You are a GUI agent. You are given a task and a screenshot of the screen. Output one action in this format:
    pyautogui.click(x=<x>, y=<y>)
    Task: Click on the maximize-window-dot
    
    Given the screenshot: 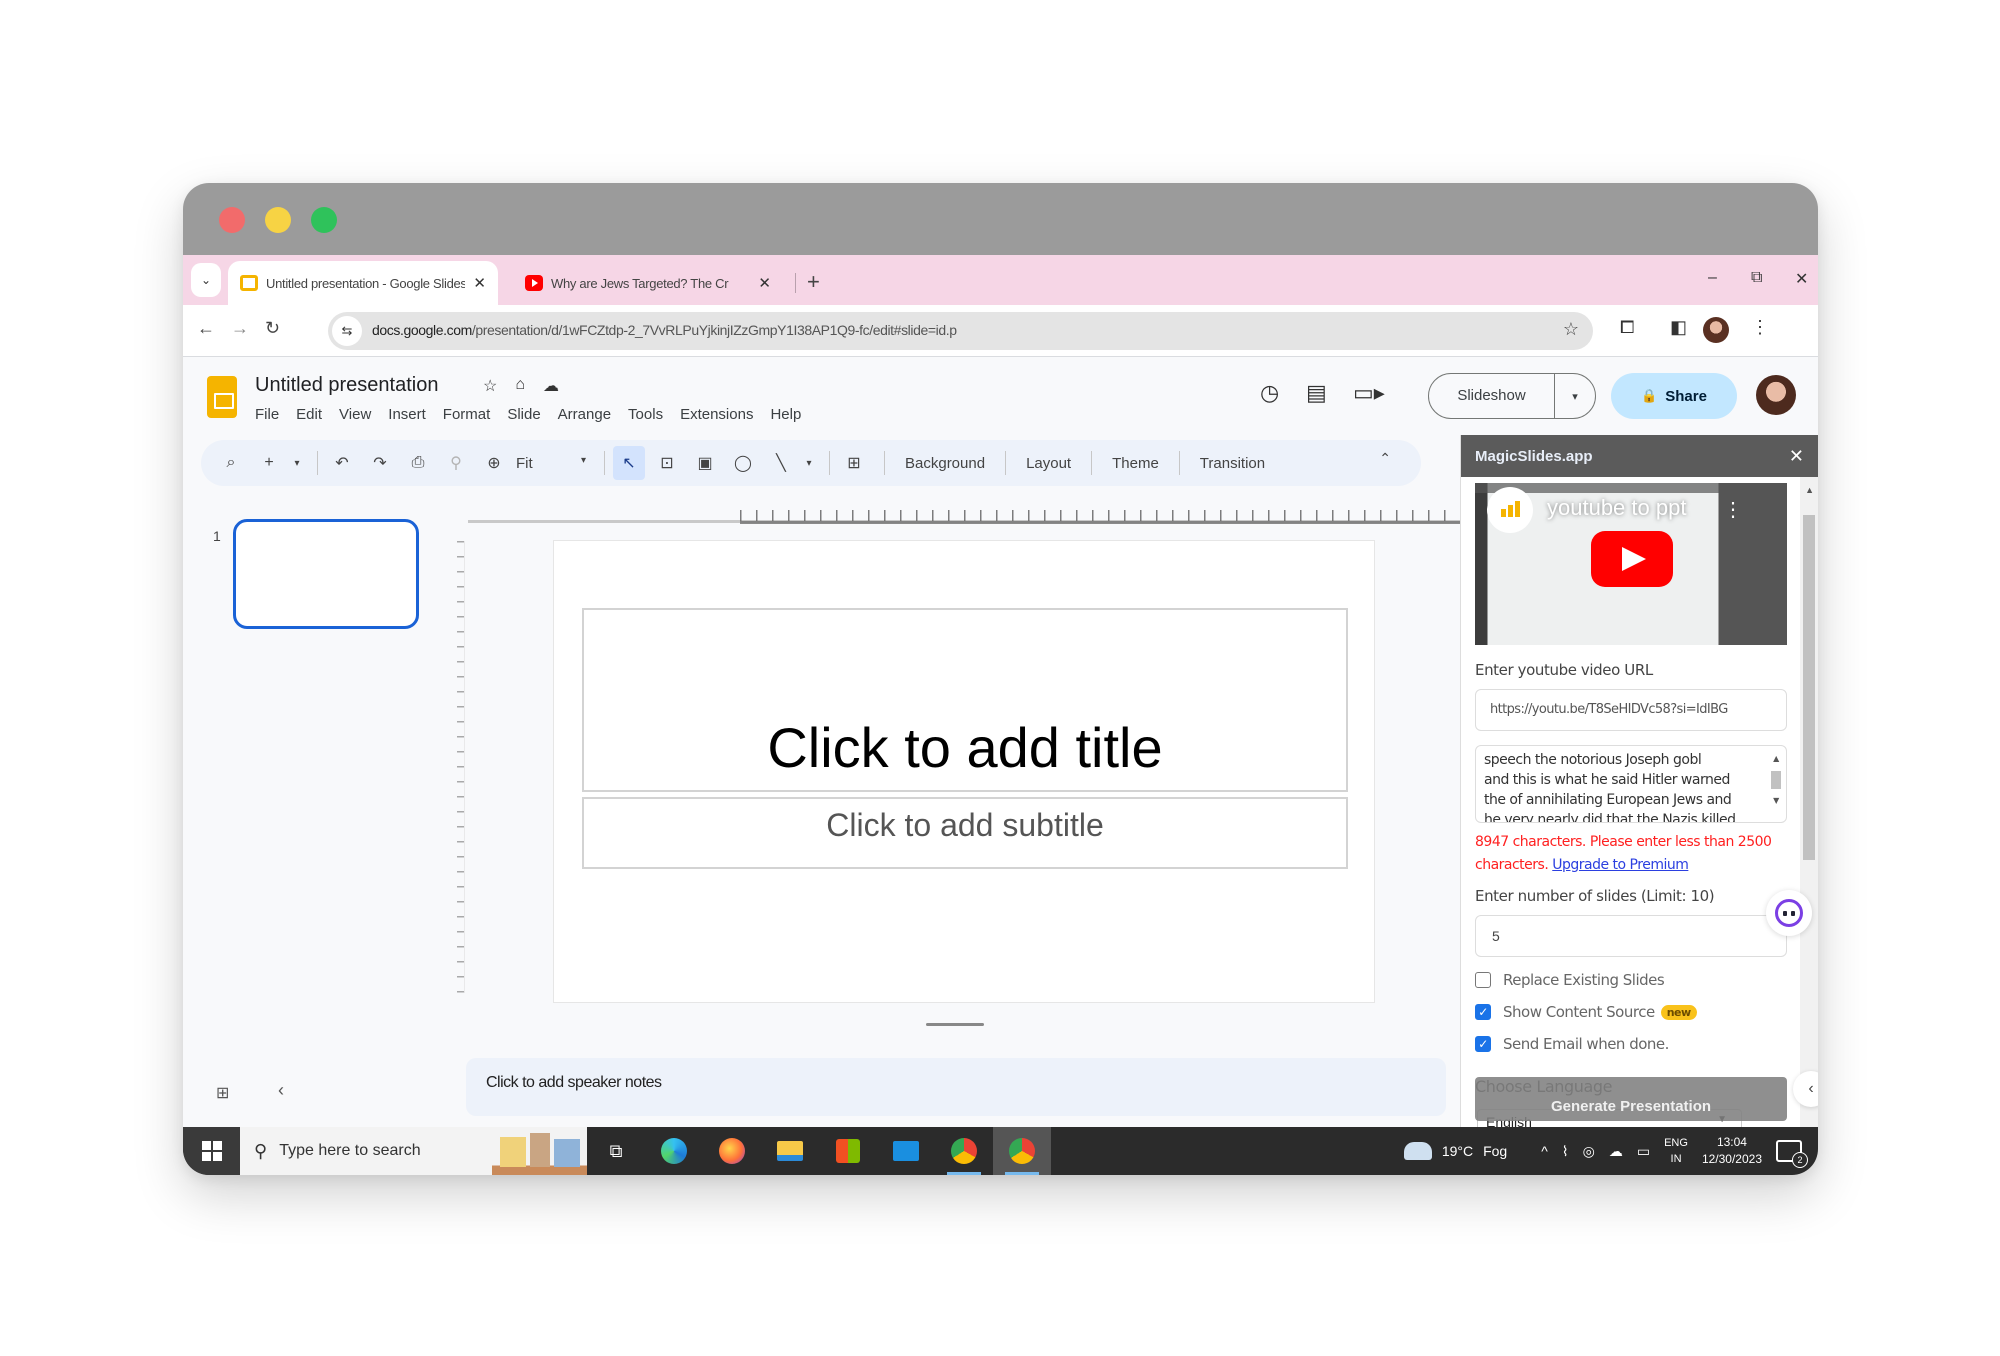 What is the action you would take?
    pyautogui.click(x=324, y=220)
    